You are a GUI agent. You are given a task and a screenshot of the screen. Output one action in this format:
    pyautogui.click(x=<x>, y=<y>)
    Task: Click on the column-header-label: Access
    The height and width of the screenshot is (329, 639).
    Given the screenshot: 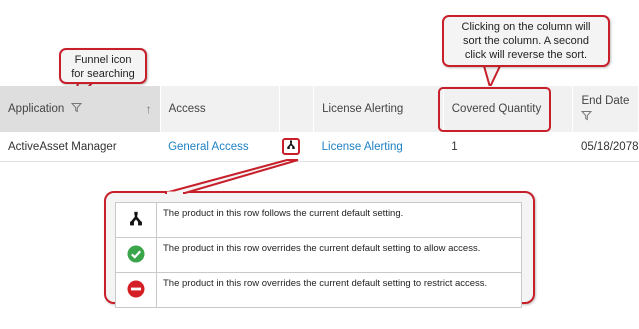 What is the action you would take?
    pyautogui.click(x=187, y=109)
    